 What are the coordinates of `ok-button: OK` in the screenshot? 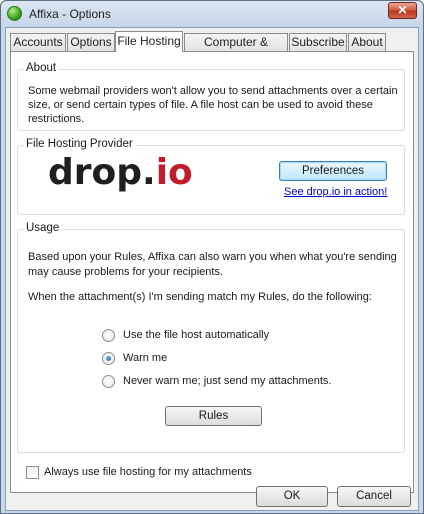 It's located at (292, 496).